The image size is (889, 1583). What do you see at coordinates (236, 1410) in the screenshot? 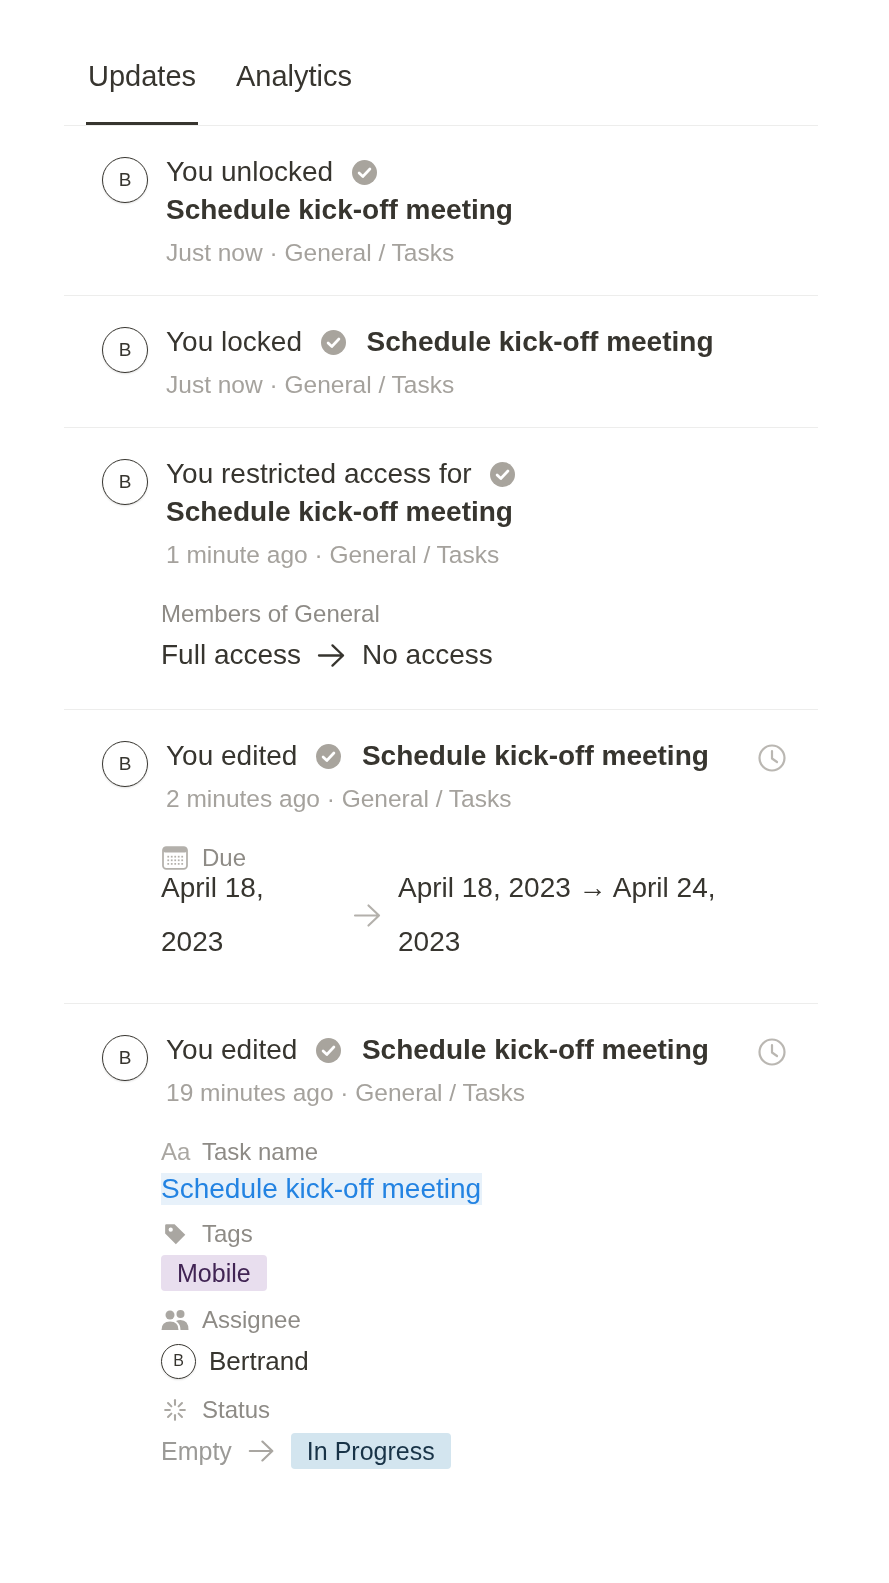
I see `property-label: Status` at bounding box center [236, 1410].